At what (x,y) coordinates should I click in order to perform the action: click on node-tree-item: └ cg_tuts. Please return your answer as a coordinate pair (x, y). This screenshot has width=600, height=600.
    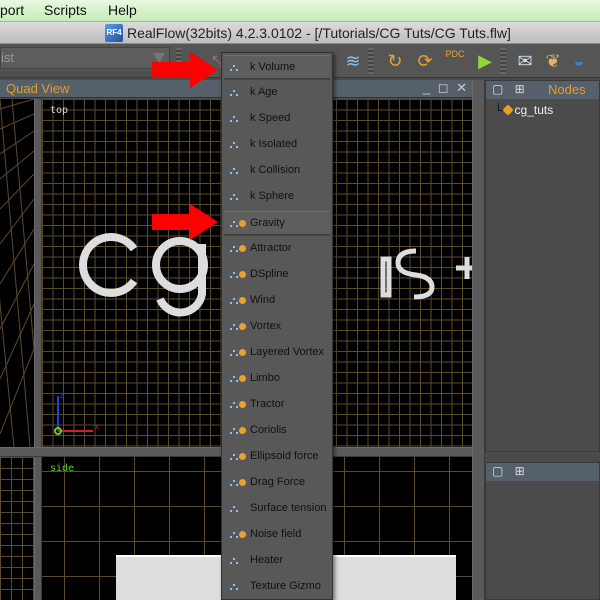
    Looking at the image, I should click on (523, 110).